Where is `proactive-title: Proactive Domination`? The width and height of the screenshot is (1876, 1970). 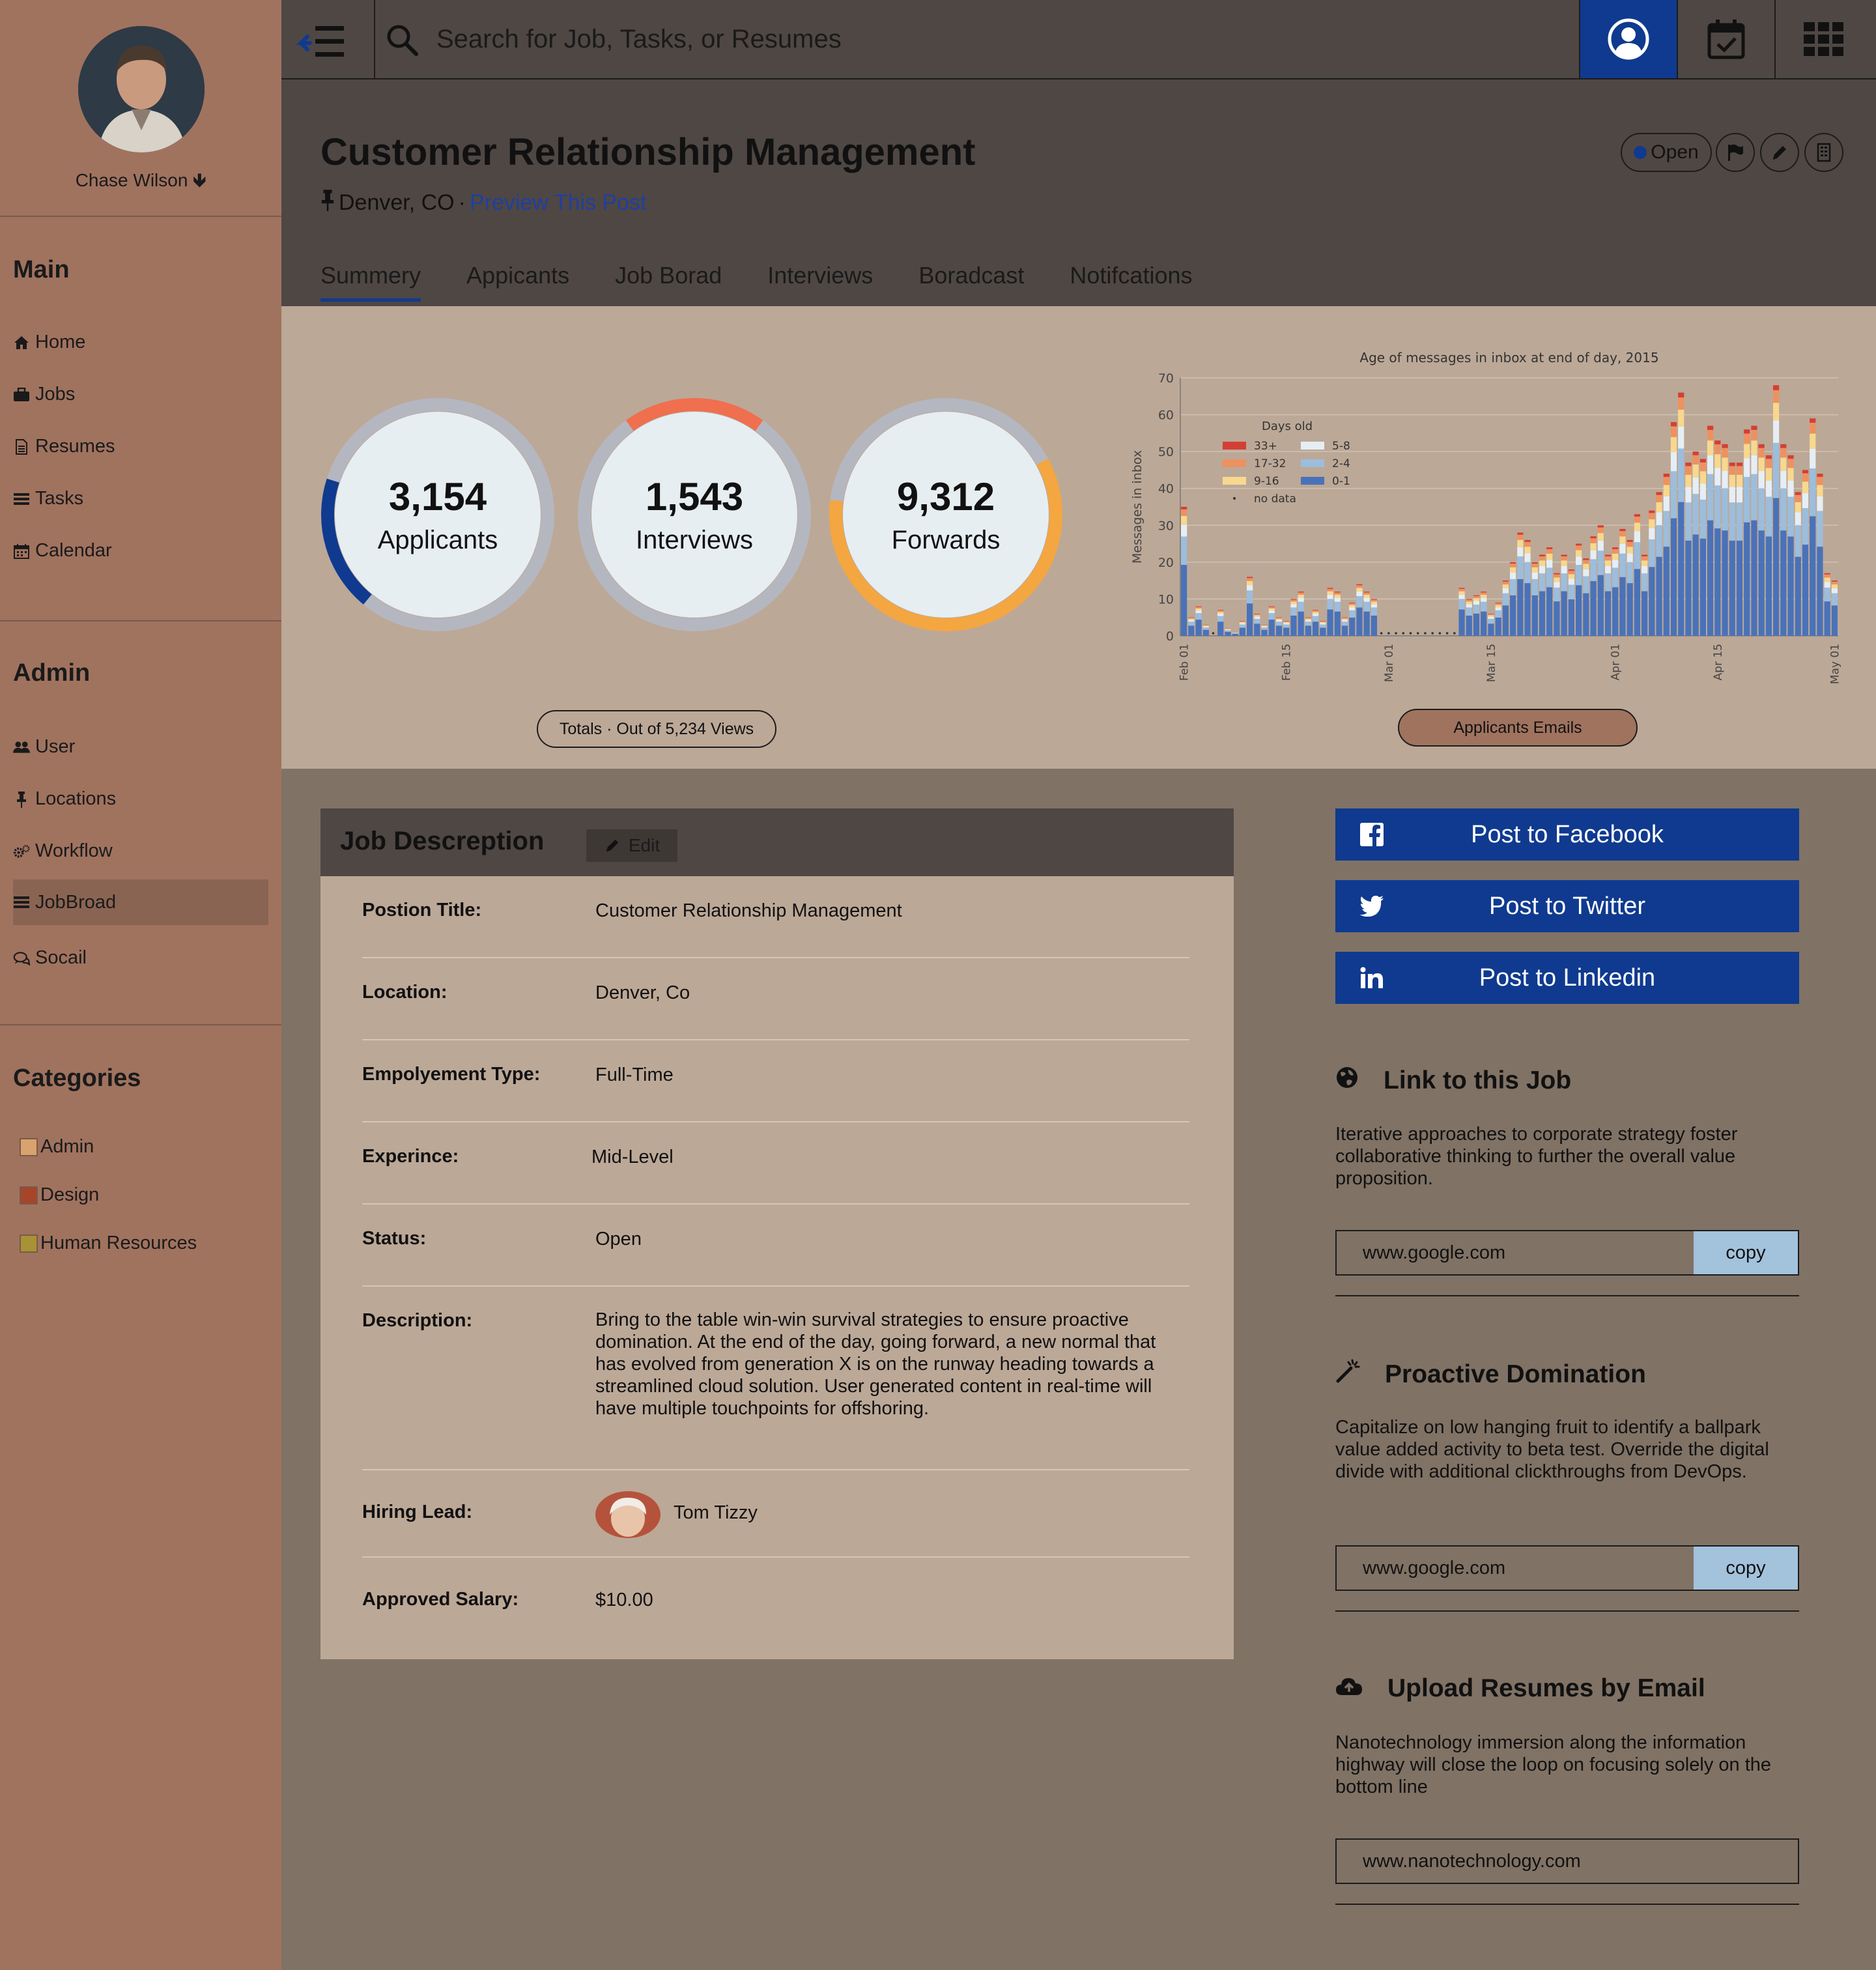
proactive-title: Proactive Domination is located at coordinates (1515, 1374).